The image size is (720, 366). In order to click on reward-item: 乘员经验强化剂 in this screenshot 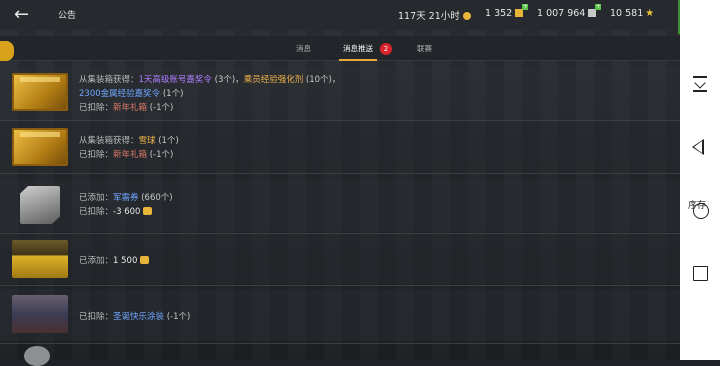, I will do `click(273, 80)`.